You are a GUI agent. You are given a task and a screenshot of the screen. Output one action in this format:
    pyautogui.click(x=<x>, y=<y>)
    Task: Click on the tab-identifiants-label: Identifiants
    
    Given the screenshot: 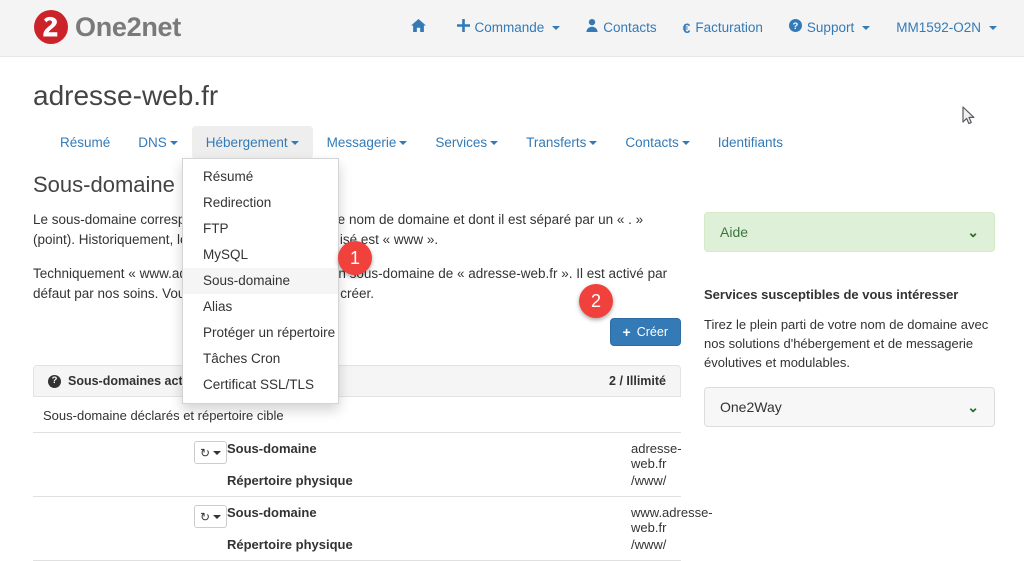 What is the action you would take?
    pyautogui.click(x=750, y=142)
    